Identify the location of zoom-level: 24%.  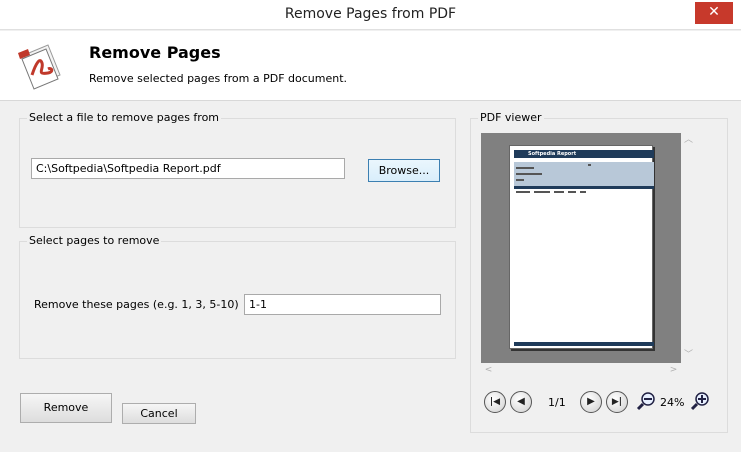
(672, 402).